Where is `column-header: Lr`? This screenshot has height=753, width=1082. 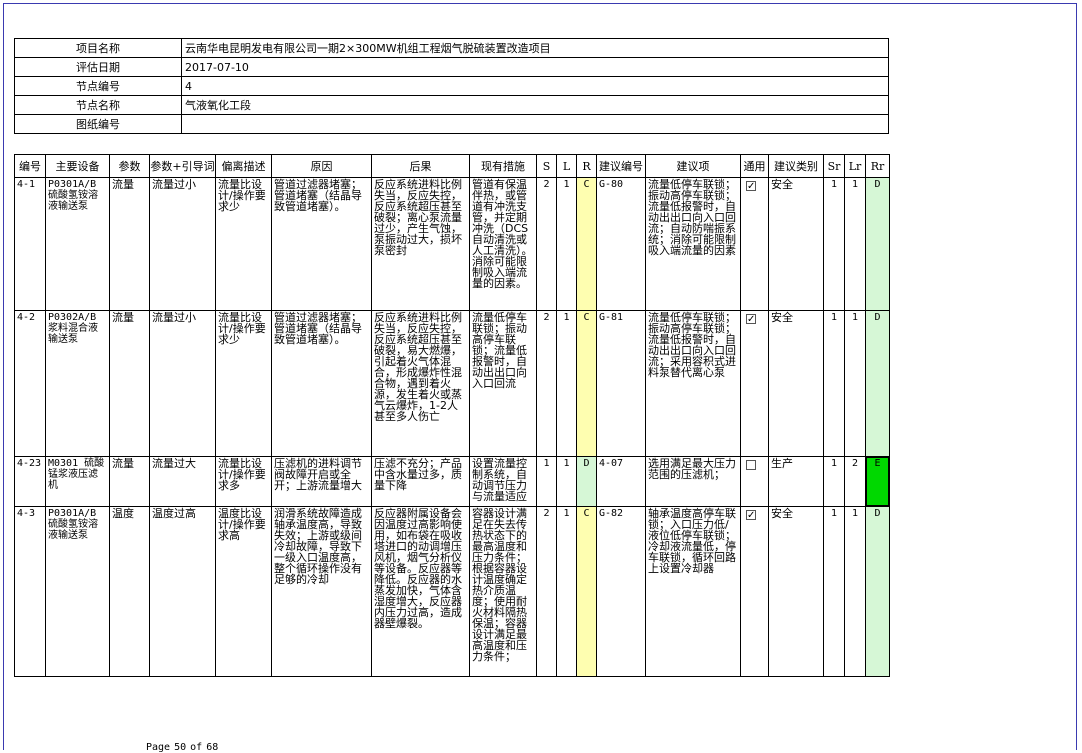
column-header: Lr is located at coordinates (855, 166).